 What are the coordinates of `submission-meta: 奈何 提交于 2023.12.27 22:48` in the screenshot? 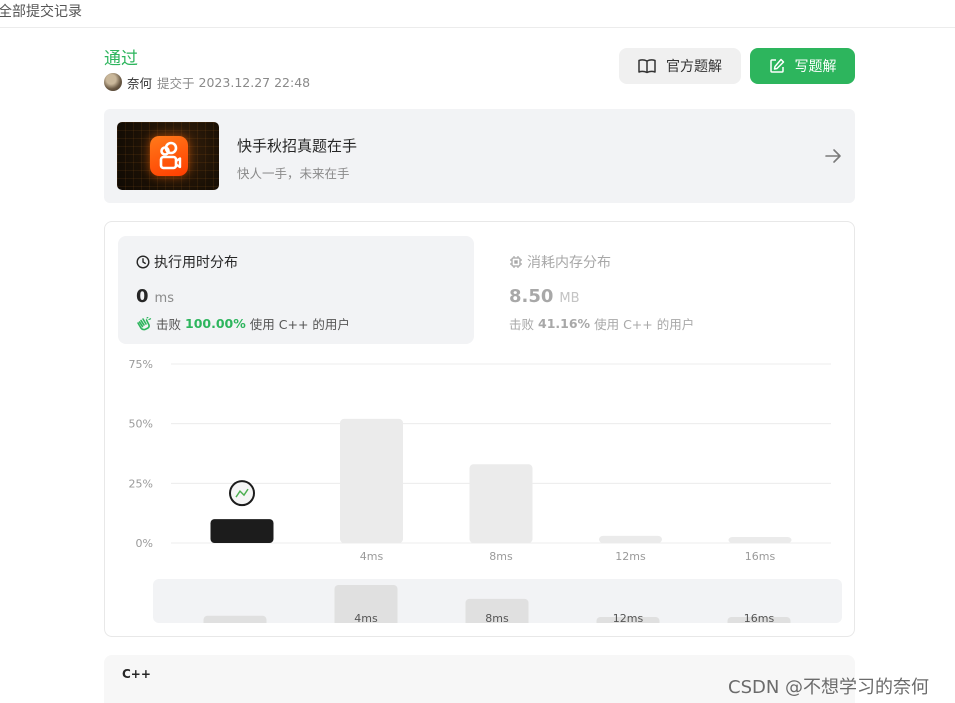 It's located at (207, 82).